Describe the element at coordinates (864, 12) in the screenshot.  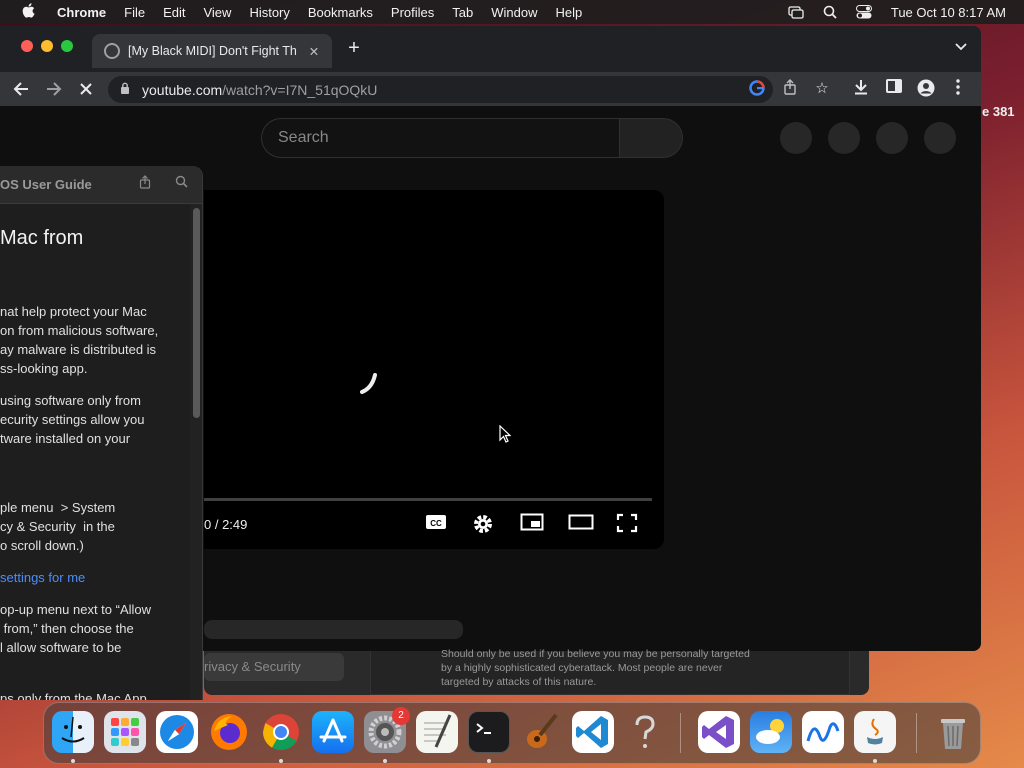
I see `control-center-icon` at that location.